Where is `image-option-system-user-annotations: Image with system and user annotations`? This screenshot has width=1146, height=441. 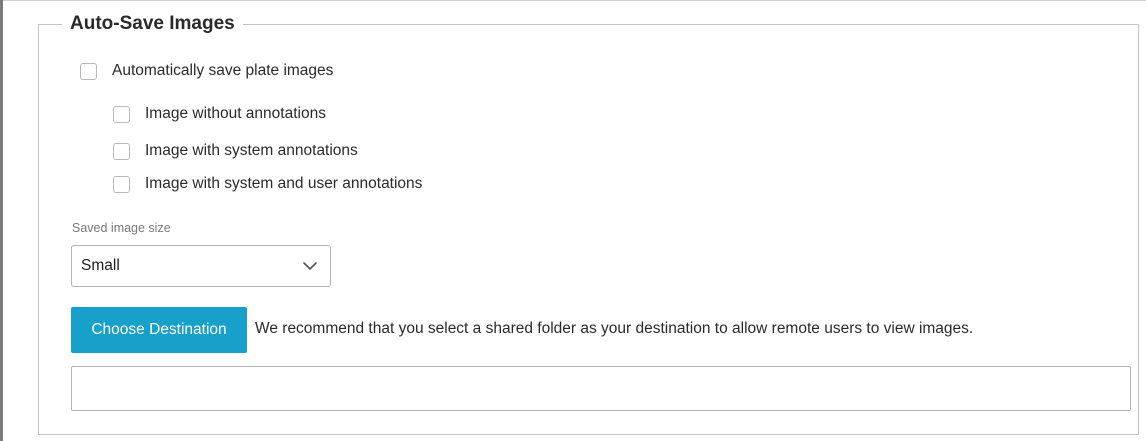
image-option-system-user-annotations: Image with system and user annotations is located at coordinates (267, 184).